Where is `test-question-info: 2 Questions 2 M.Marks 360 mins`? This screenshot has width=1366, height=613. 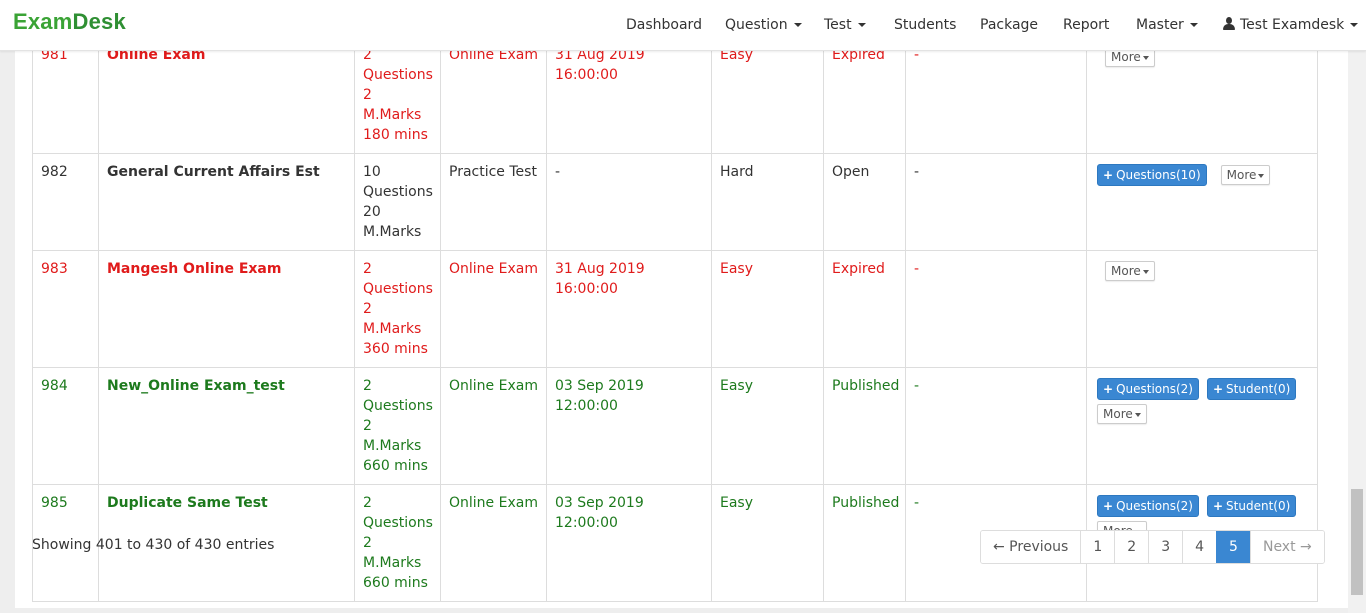
test-question-info: 2 Questions 2 M.Marks 360 mins is located at coordinates (397, 309).